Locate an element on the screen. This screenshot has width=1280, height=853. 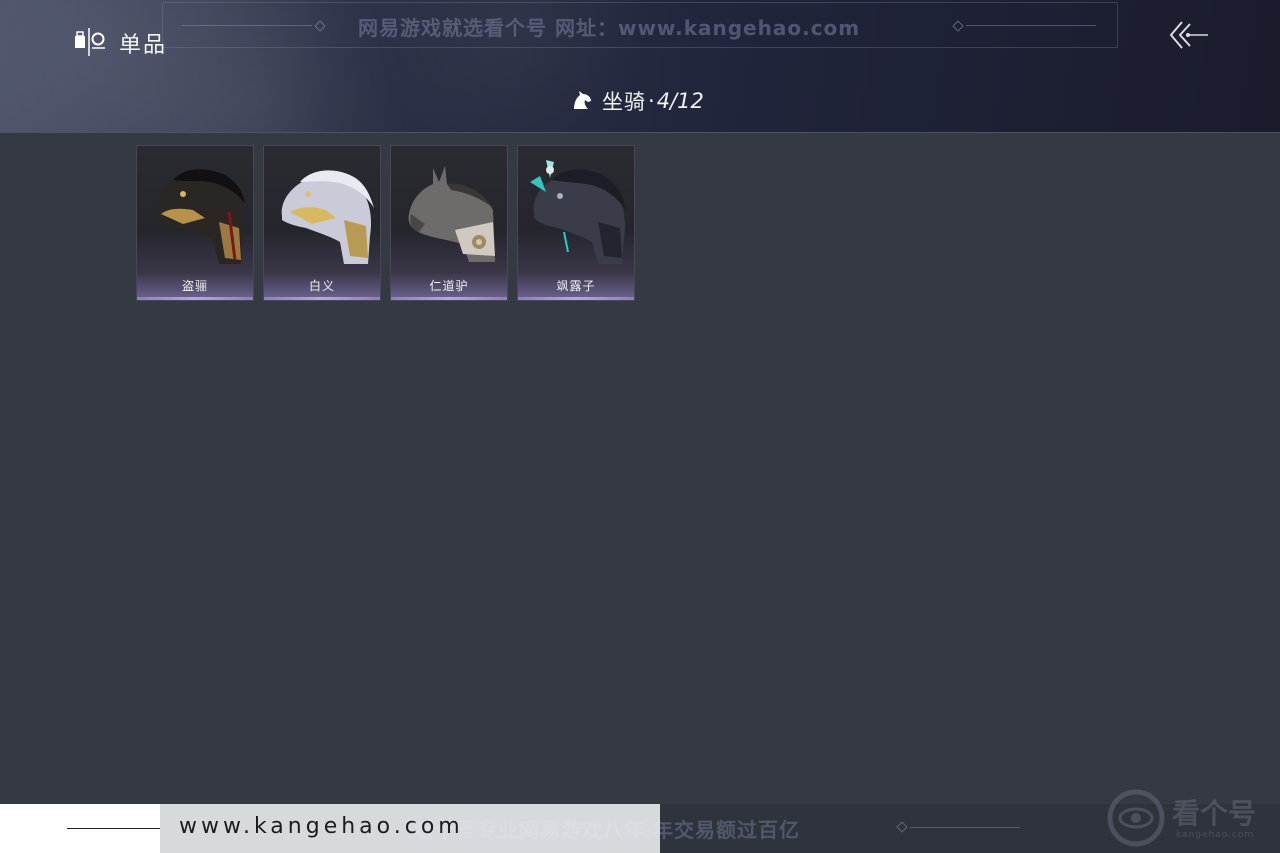
armored-horse-icon is located at coordinates (578, 212).